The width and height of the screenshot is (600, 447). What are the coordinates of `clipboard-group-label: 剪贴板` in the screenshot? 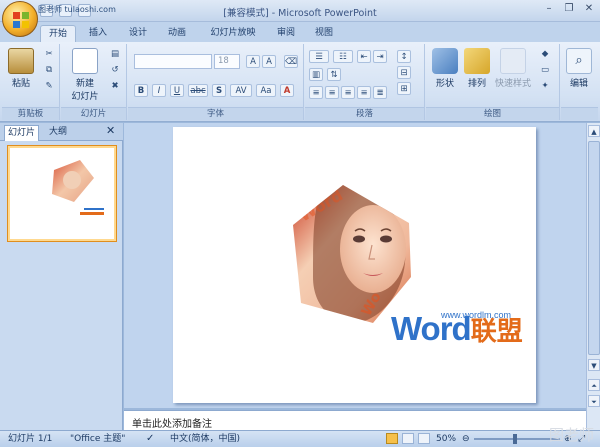 It's located at (30, 114).